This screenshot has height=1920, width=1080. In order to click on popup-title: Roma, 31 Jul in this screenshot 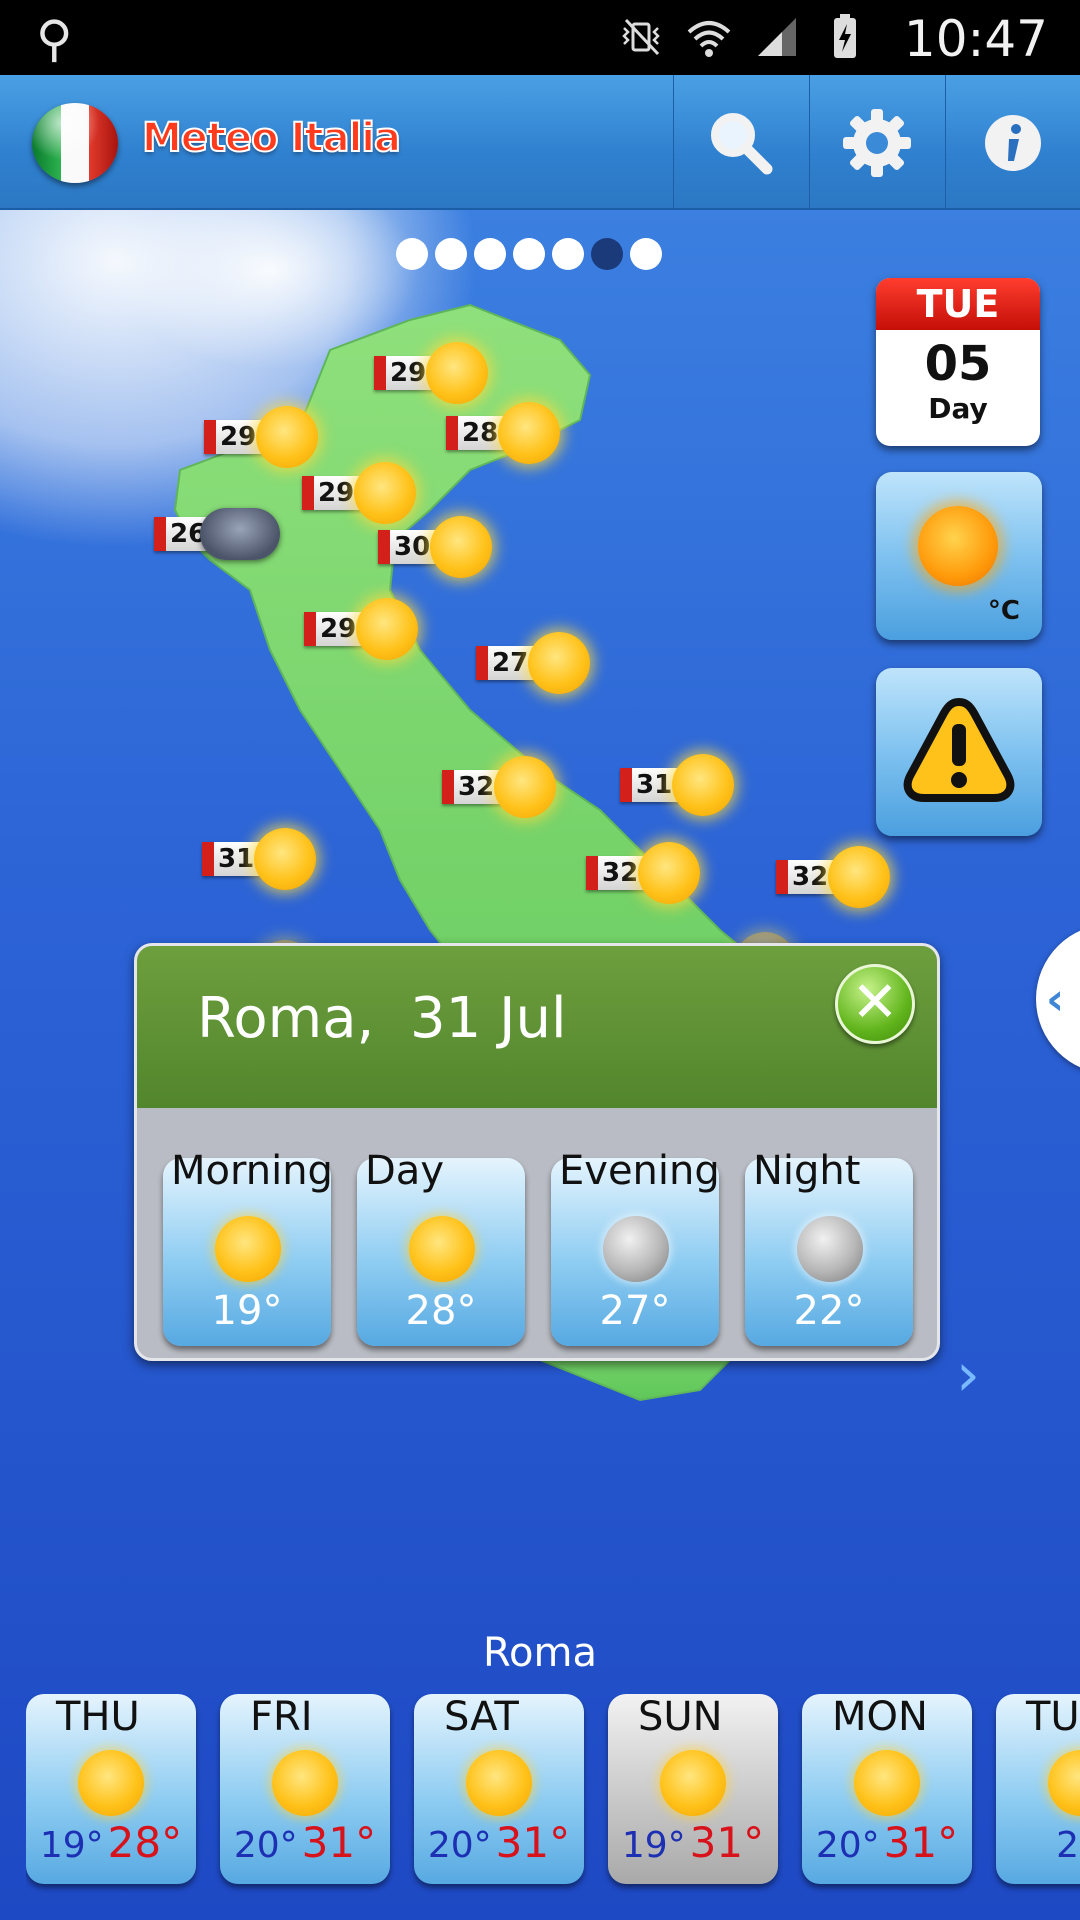, I will do `click(382, 1018)`.